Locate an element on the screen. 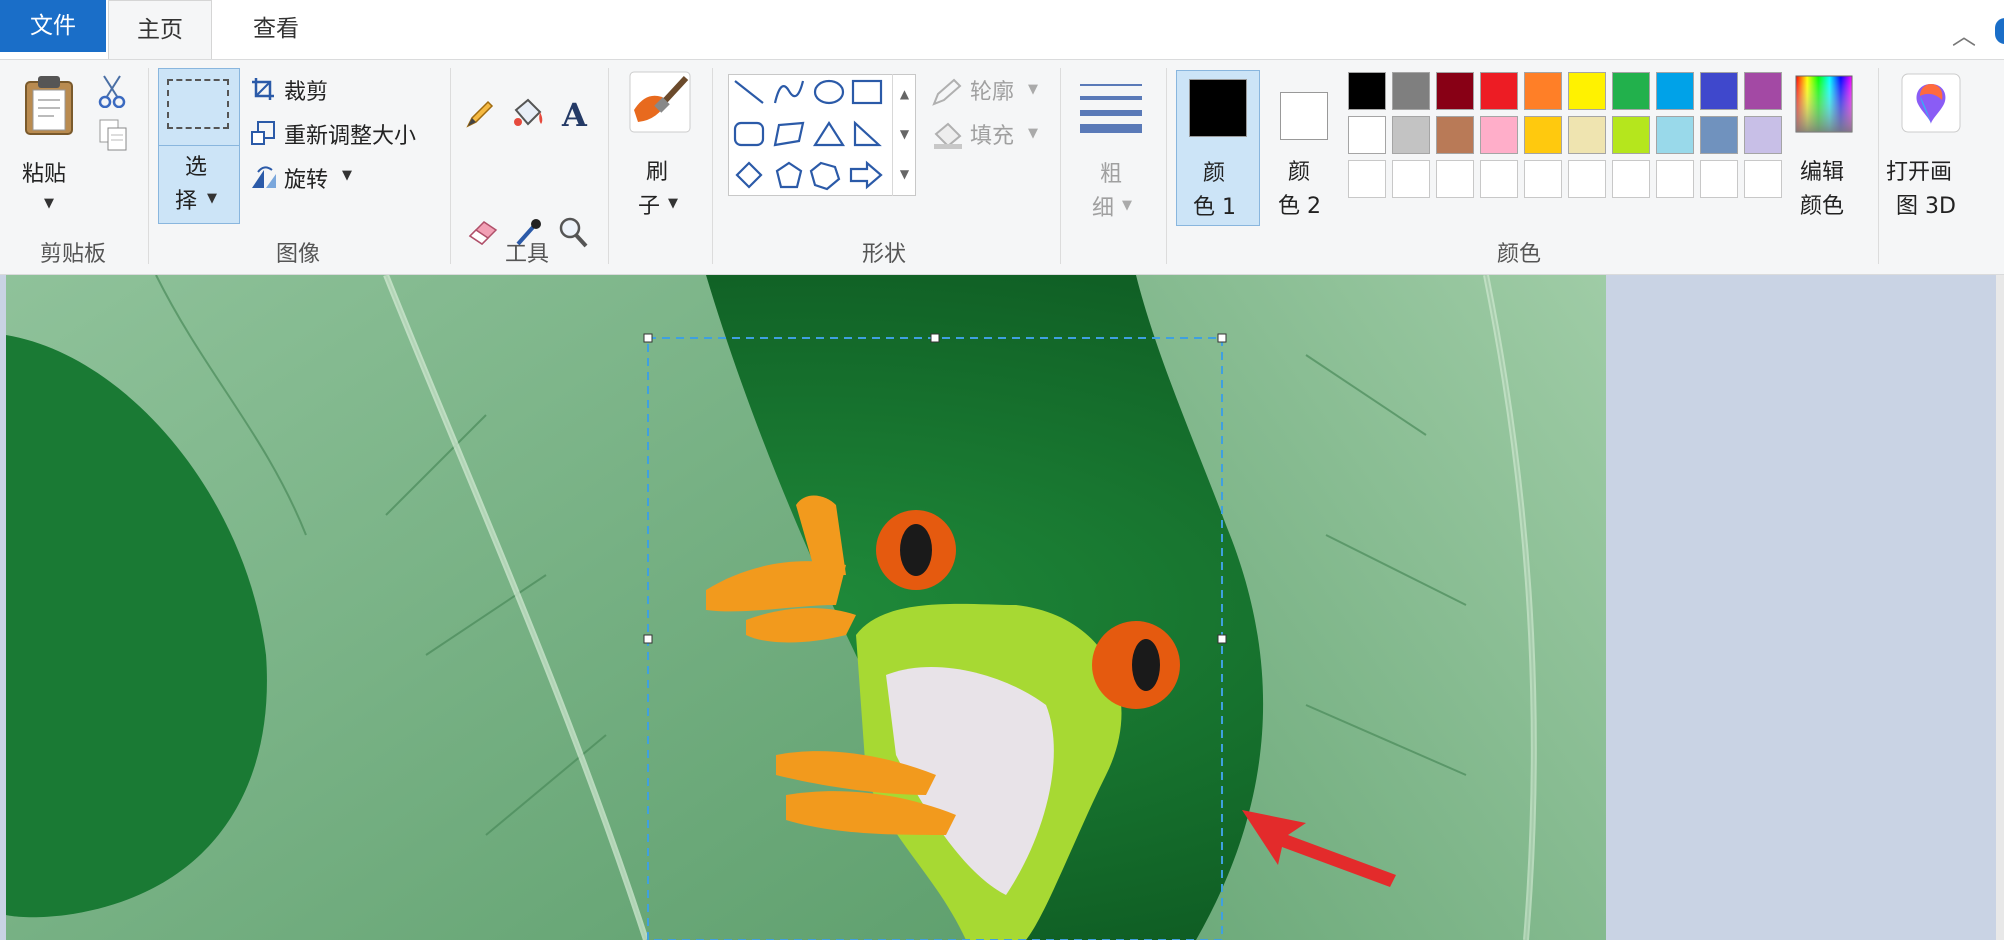 This screenshot has height=940, width=2004. rounded-rectangle-shape-icon is located at coordinates (749, 134).